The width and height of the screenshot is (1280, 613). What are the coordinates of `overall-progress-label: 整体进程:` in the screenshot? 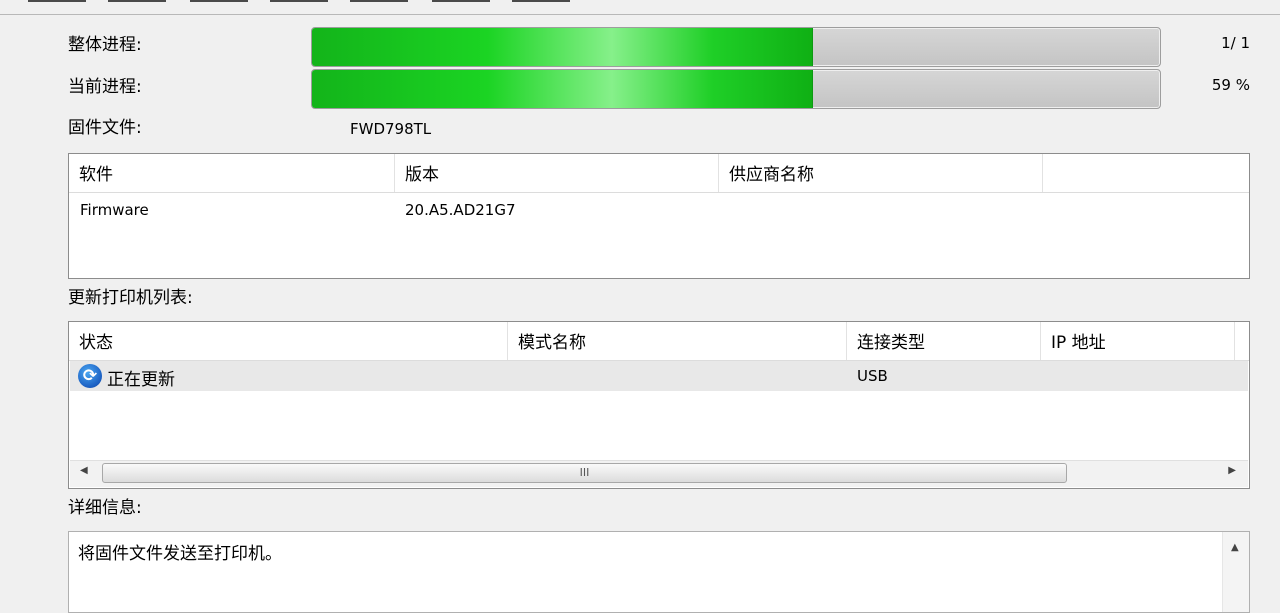 It's located at (105, 45).